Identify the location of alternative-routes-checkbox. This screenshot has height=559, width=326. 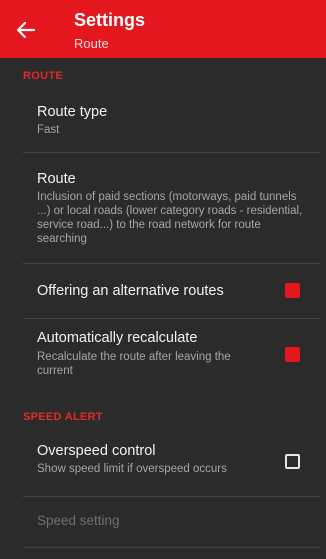
(292, 290).